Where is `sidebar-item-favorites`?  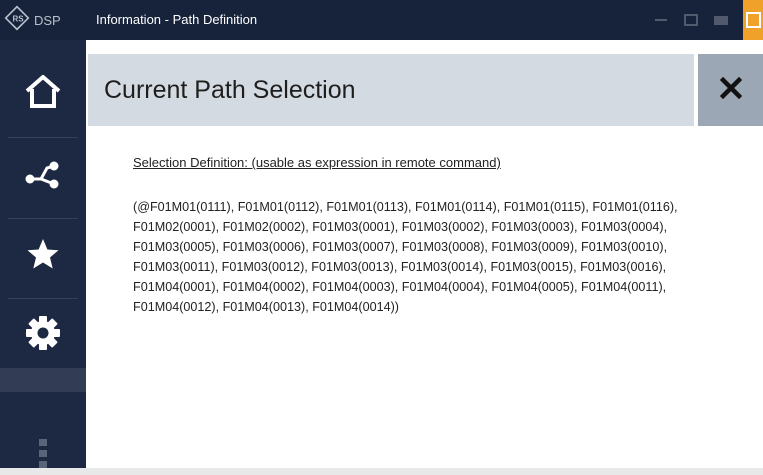
sidebar-item-favorites is located at coordinates (43, 256).